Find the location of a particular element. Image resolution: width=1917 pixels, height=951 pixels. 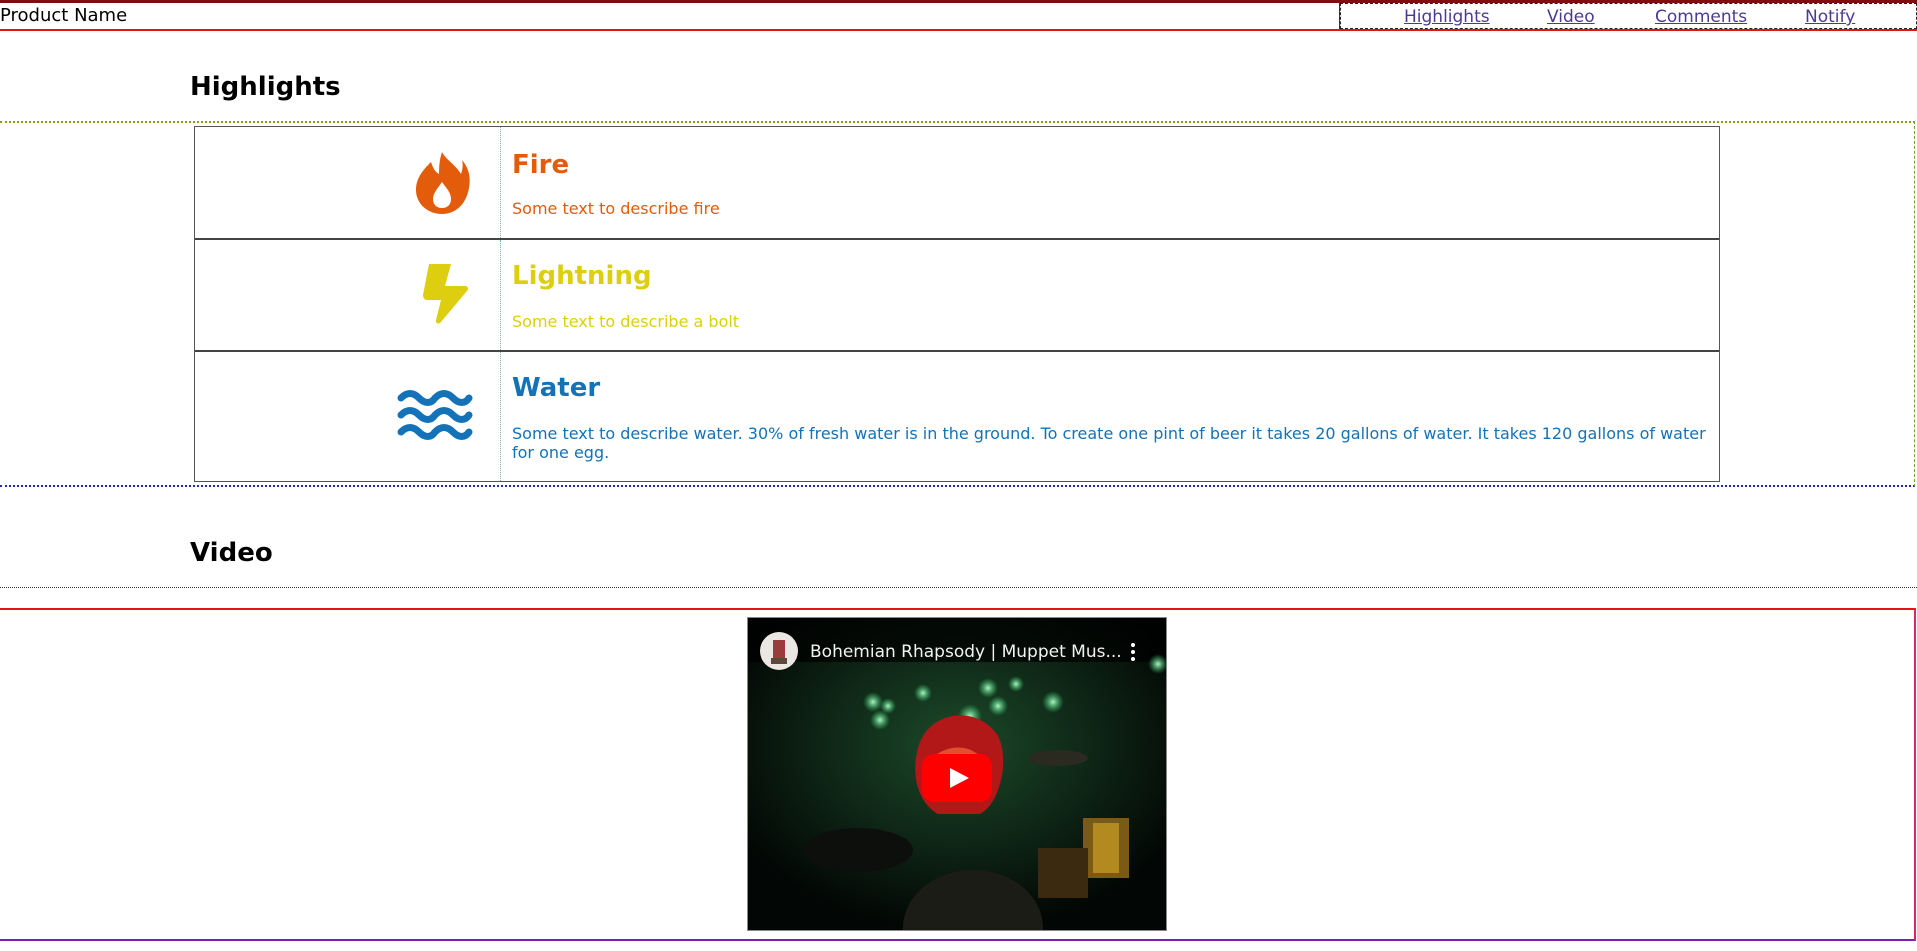

highlight-title: Lightning is located at coordinates (582, 276).